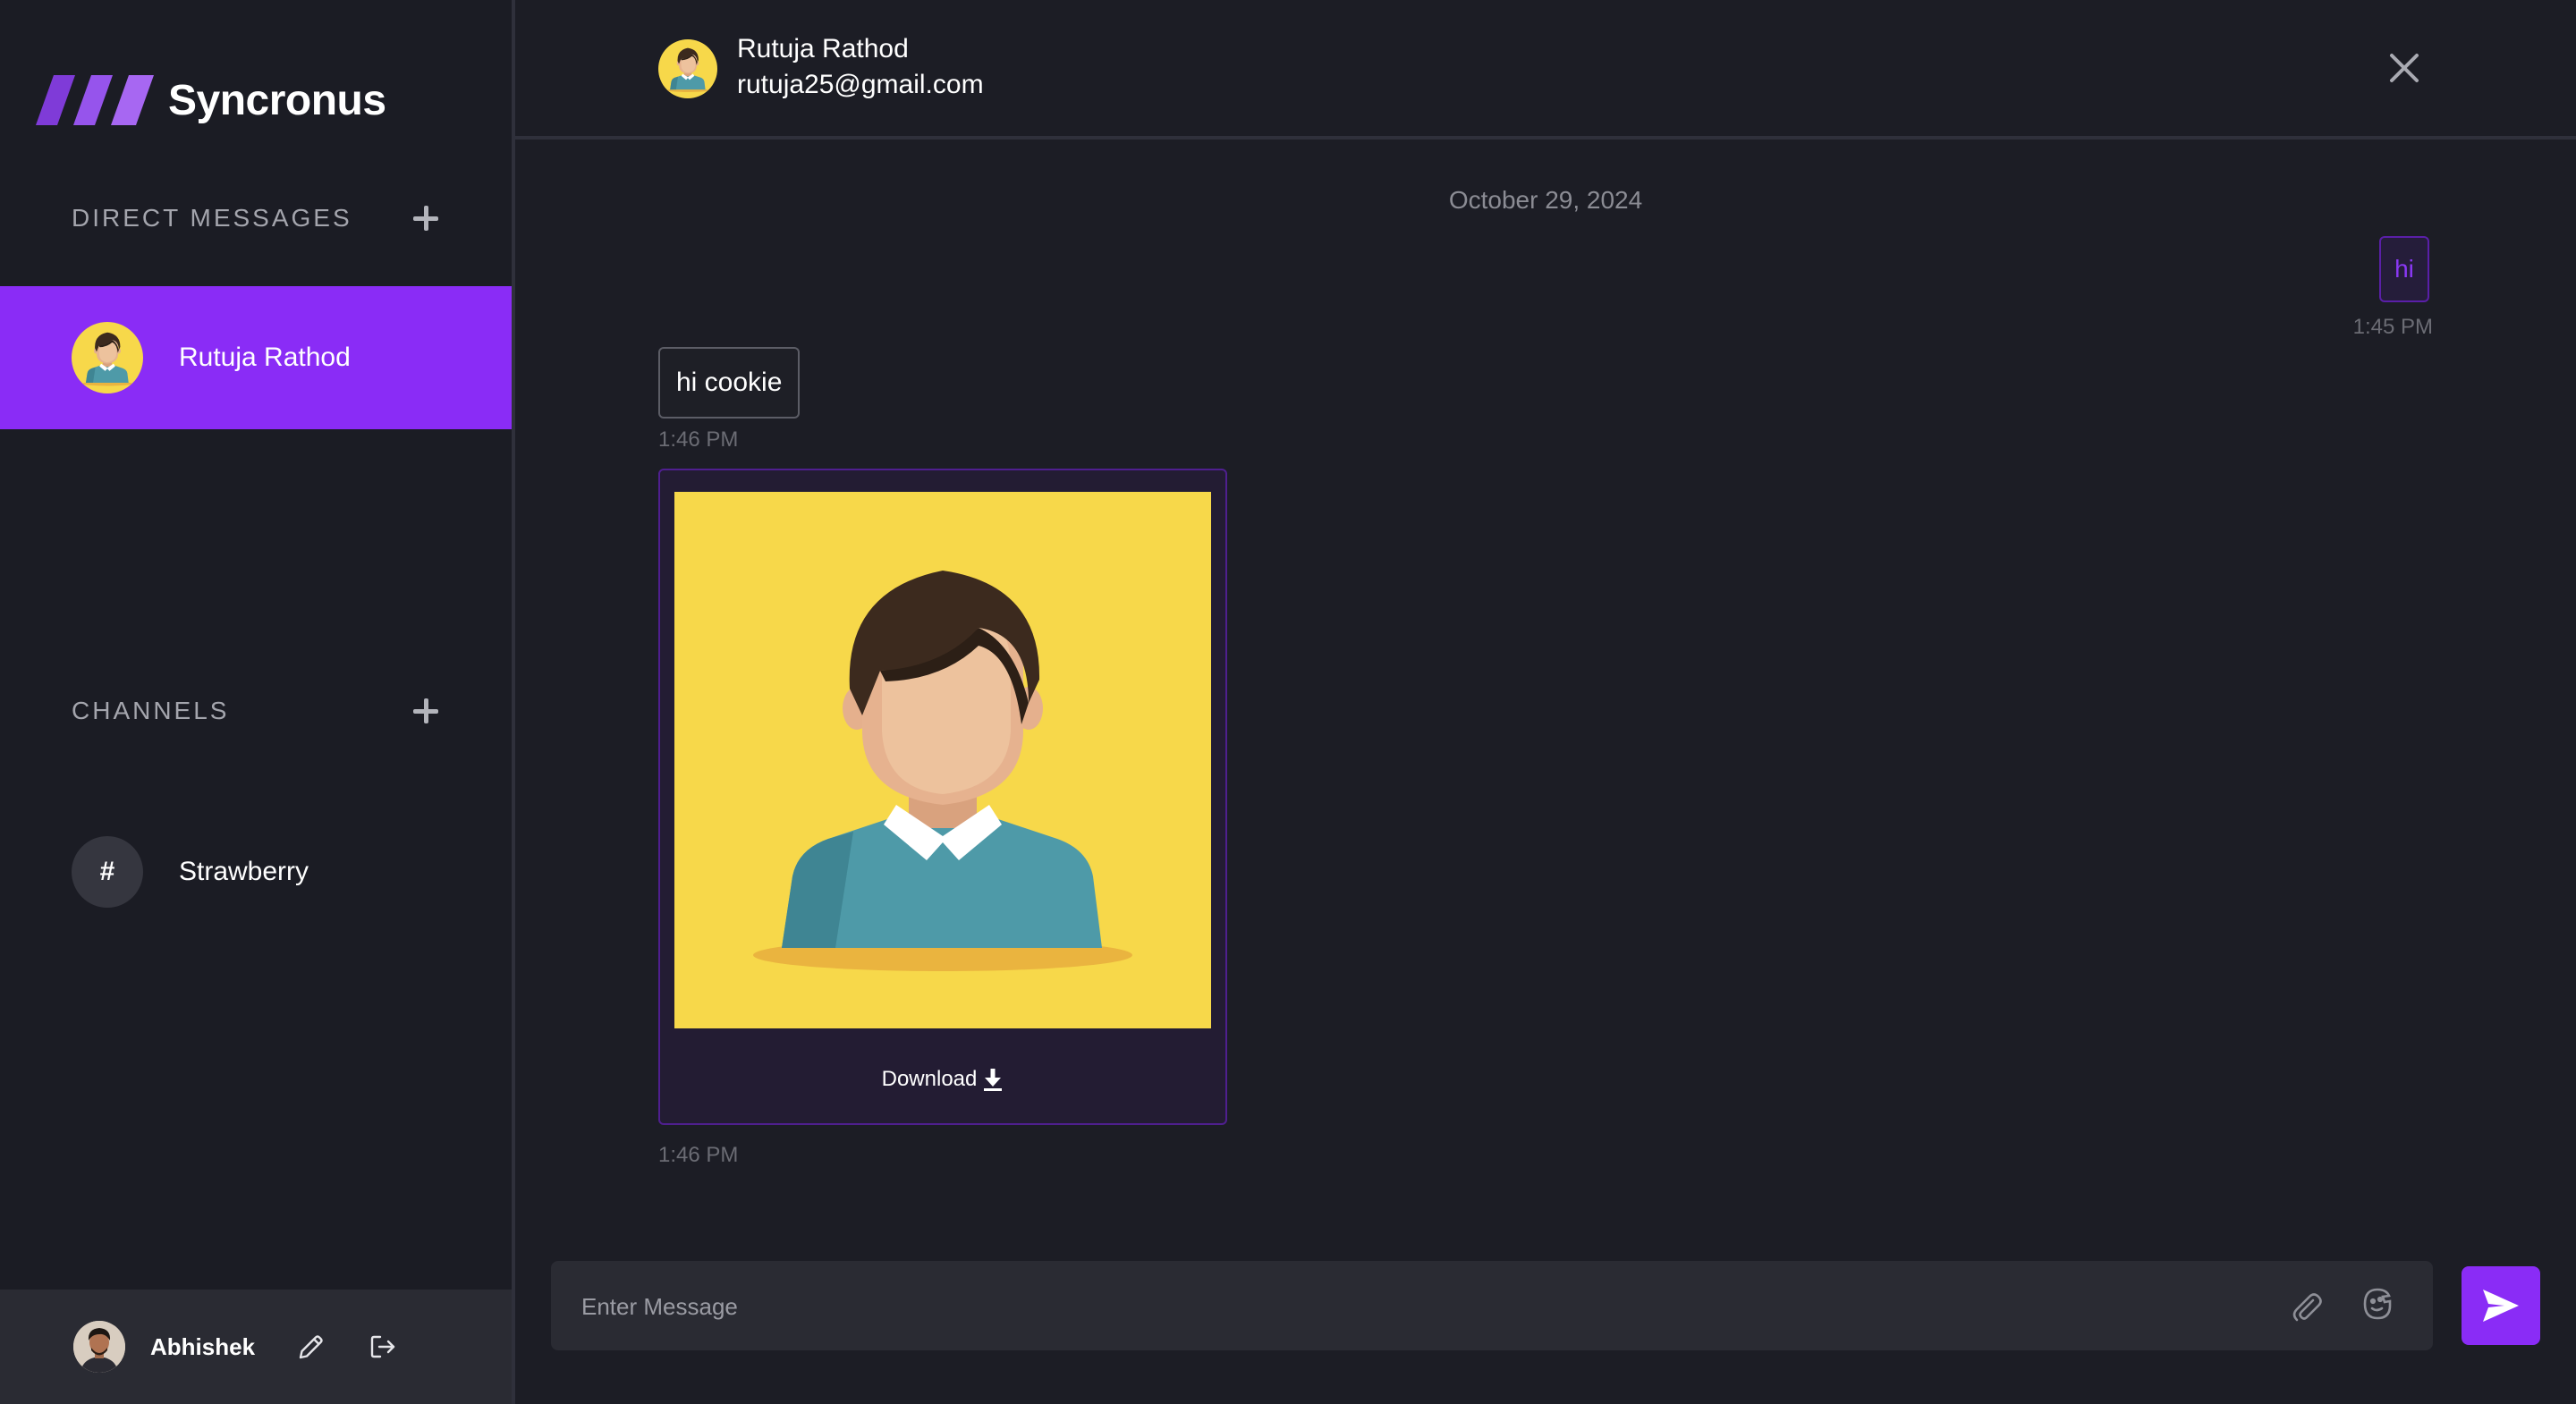 The width and height of the screenshot is (2576, 1404). Describe the element at coordinates (244, 872) in the screenshot. I see `channel-name: Strawberry` at that location.